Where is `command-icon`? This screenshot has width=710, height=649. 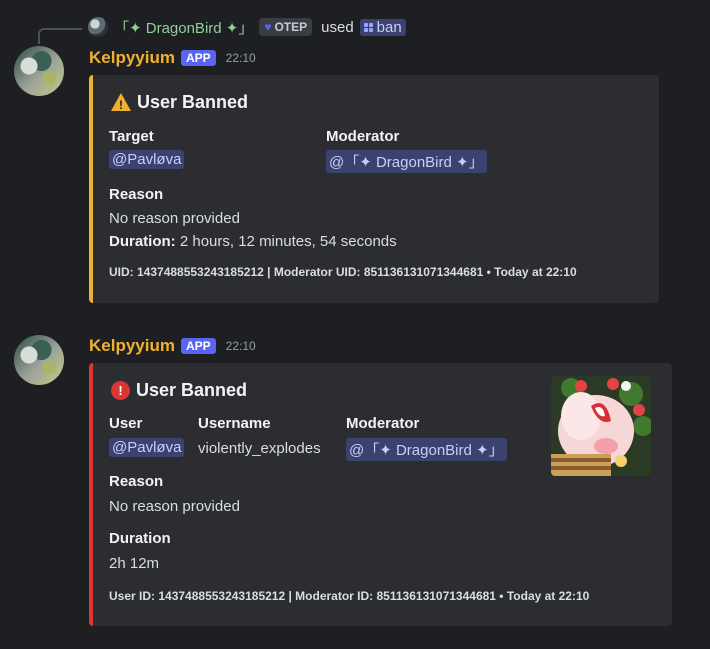 command-icon is located at coordinates (368, 27).